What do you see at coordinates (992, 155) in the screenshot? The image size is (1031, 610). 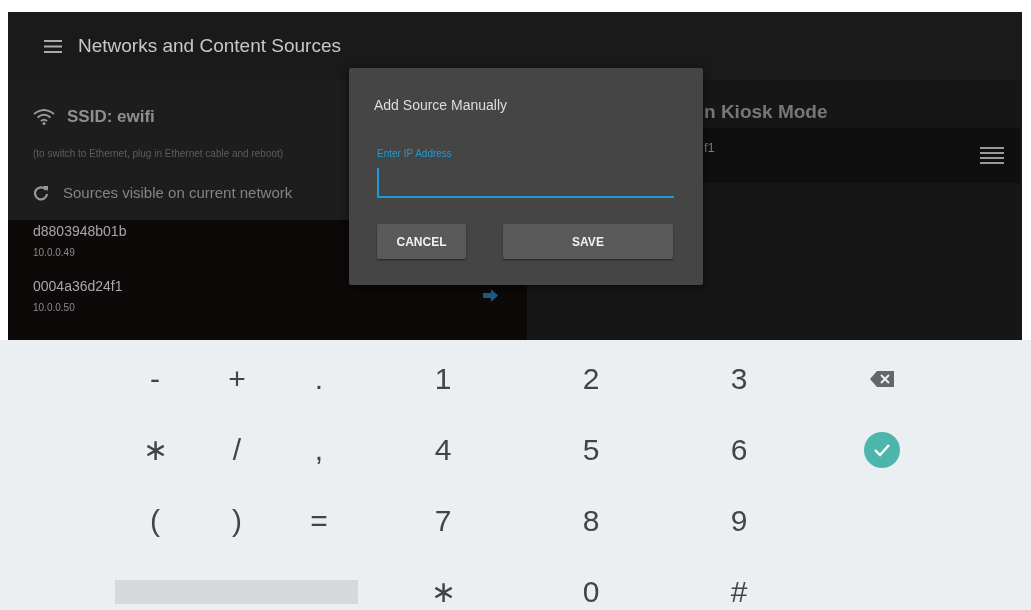 I see `list-icon` at bounding box center [992, 155].